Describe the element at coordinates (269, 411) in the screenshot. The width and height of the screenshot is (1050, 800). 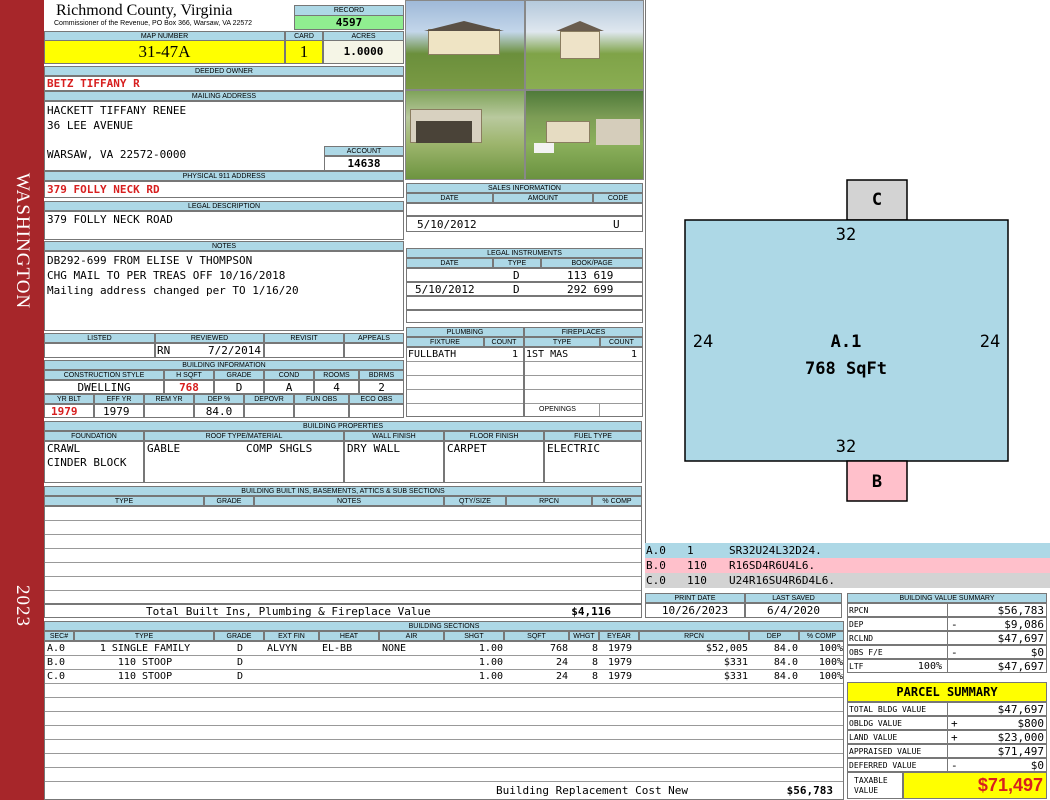
I see `bi-depovr` at that location.